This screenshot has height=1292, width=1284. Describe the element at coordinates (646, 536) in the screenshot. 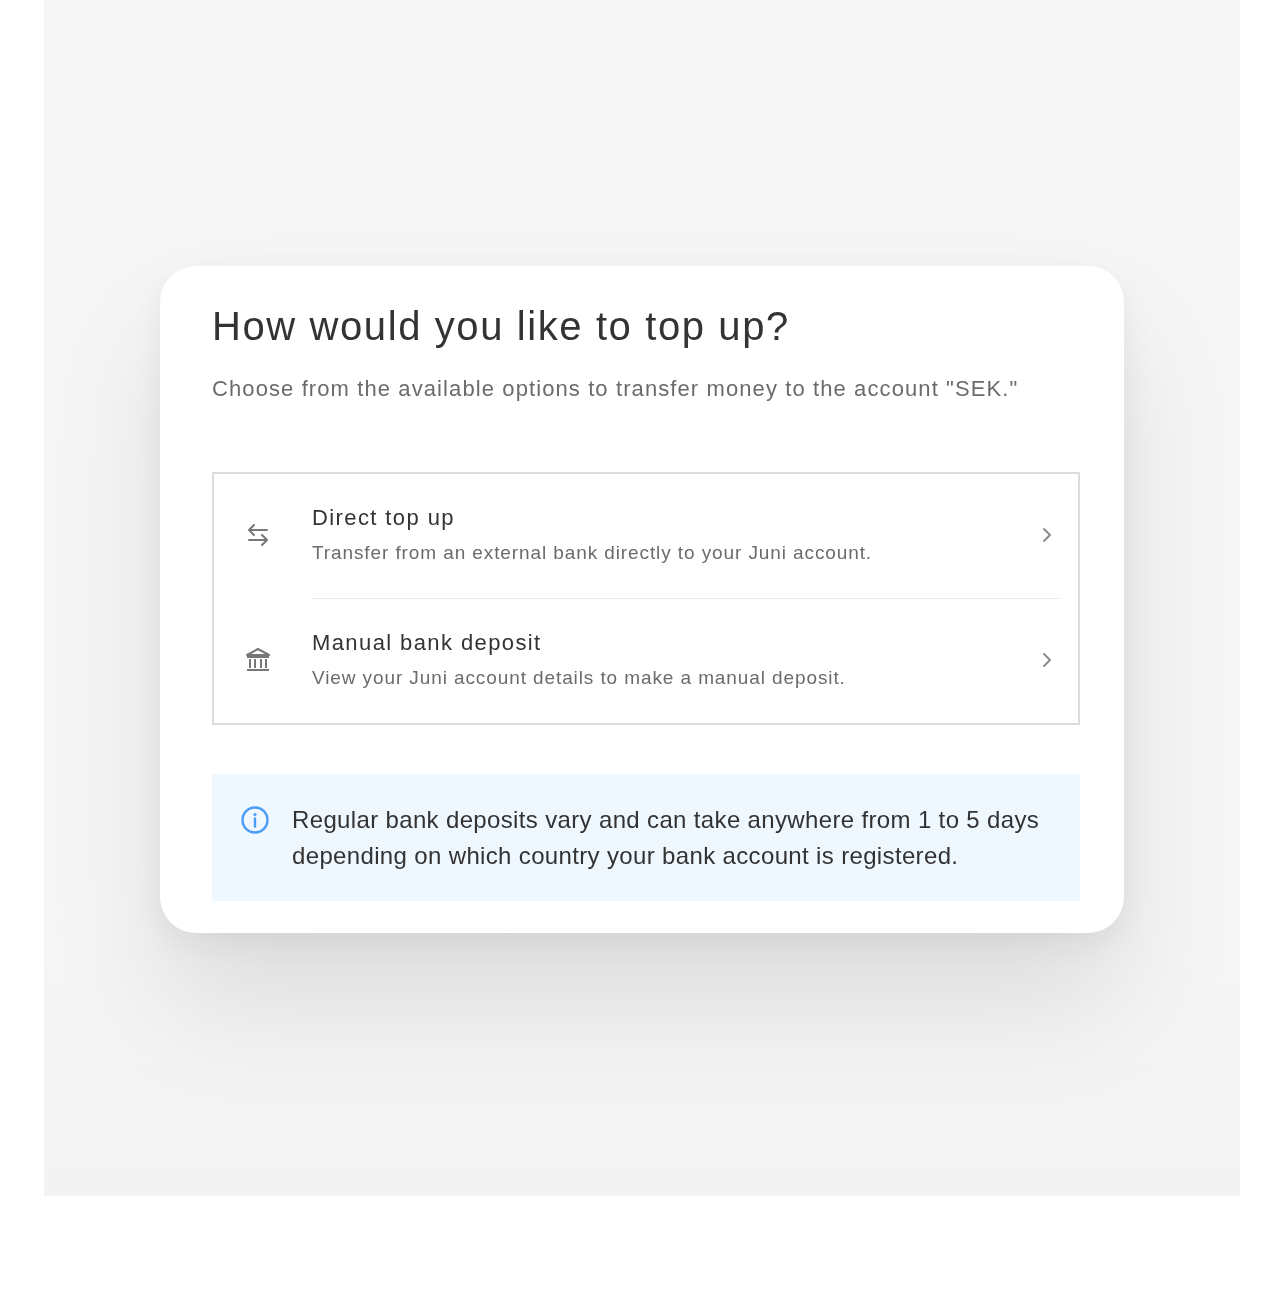

I see `option-row: Direct top up Transfer from an external bank directly to your Juni account.` at that location.